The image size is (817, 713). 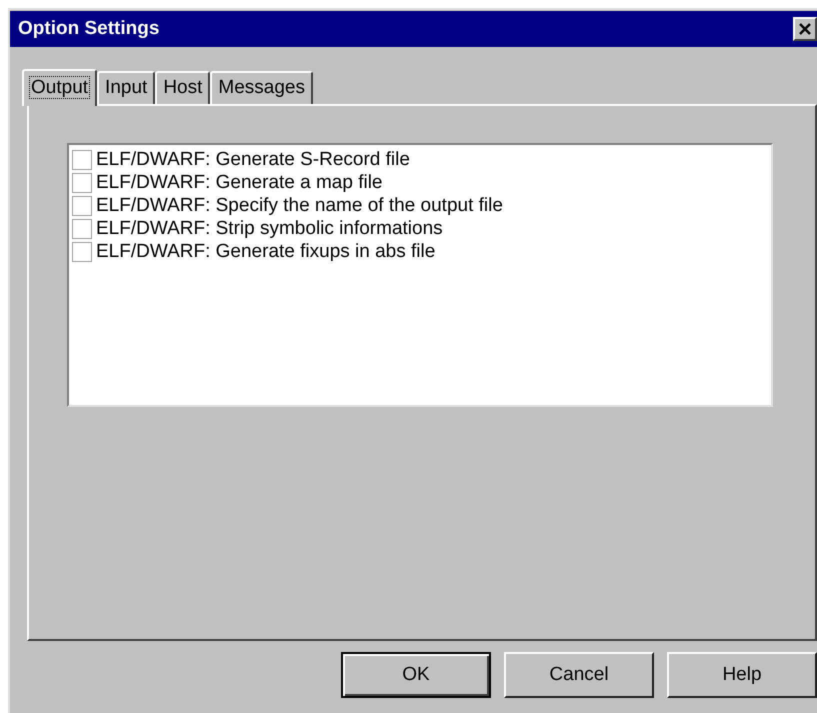 I want to click on close-icon, so click(x=805, y=29).